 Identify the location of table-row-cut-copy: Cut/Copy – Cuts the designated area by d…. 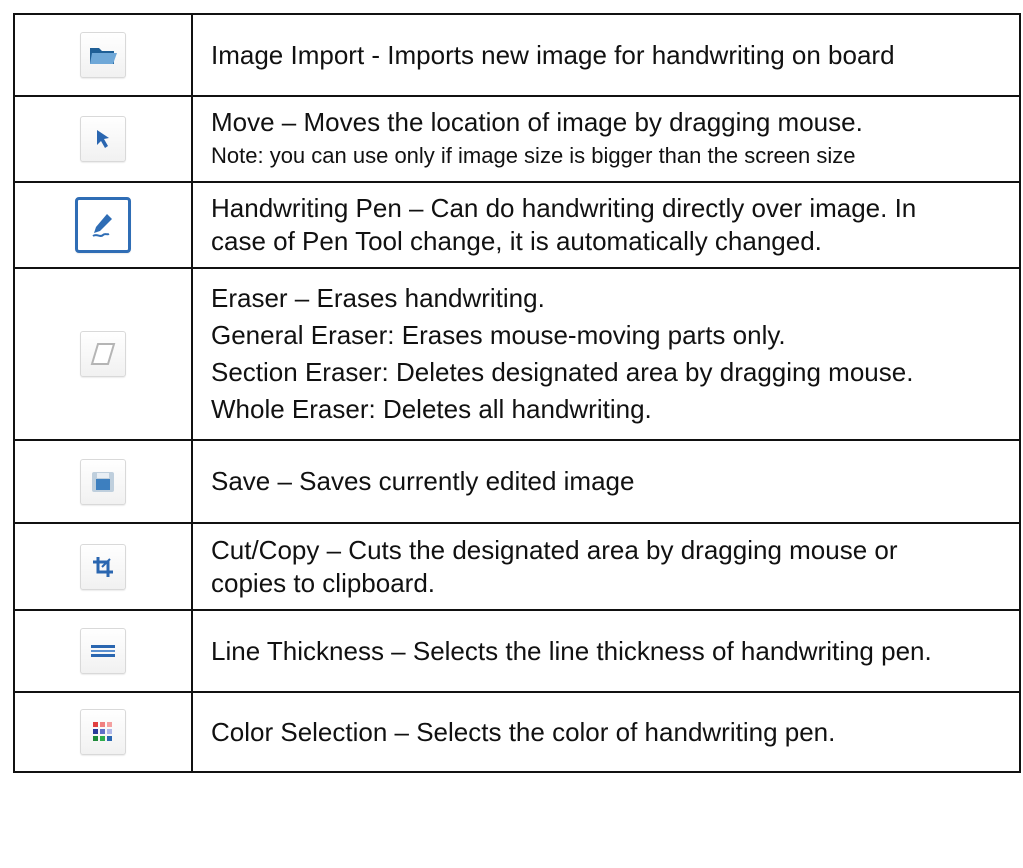
(517, 566).